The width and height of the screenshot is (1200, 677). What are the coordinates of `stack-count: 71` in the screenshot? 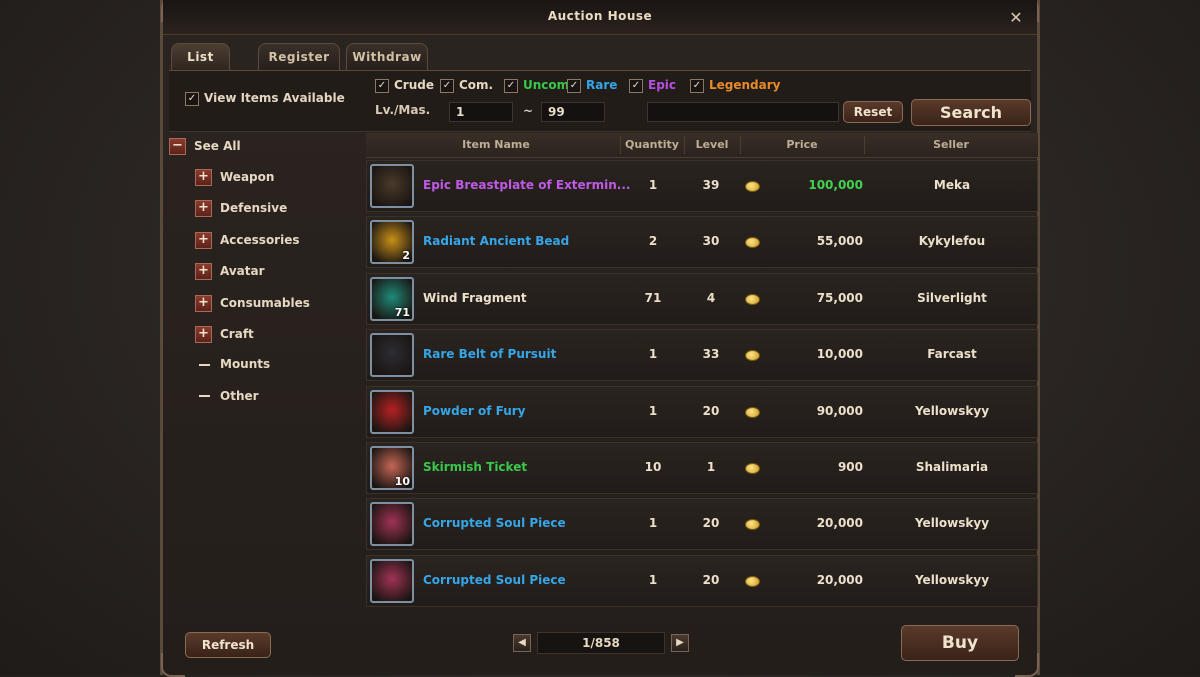 It's located at (402, 312).